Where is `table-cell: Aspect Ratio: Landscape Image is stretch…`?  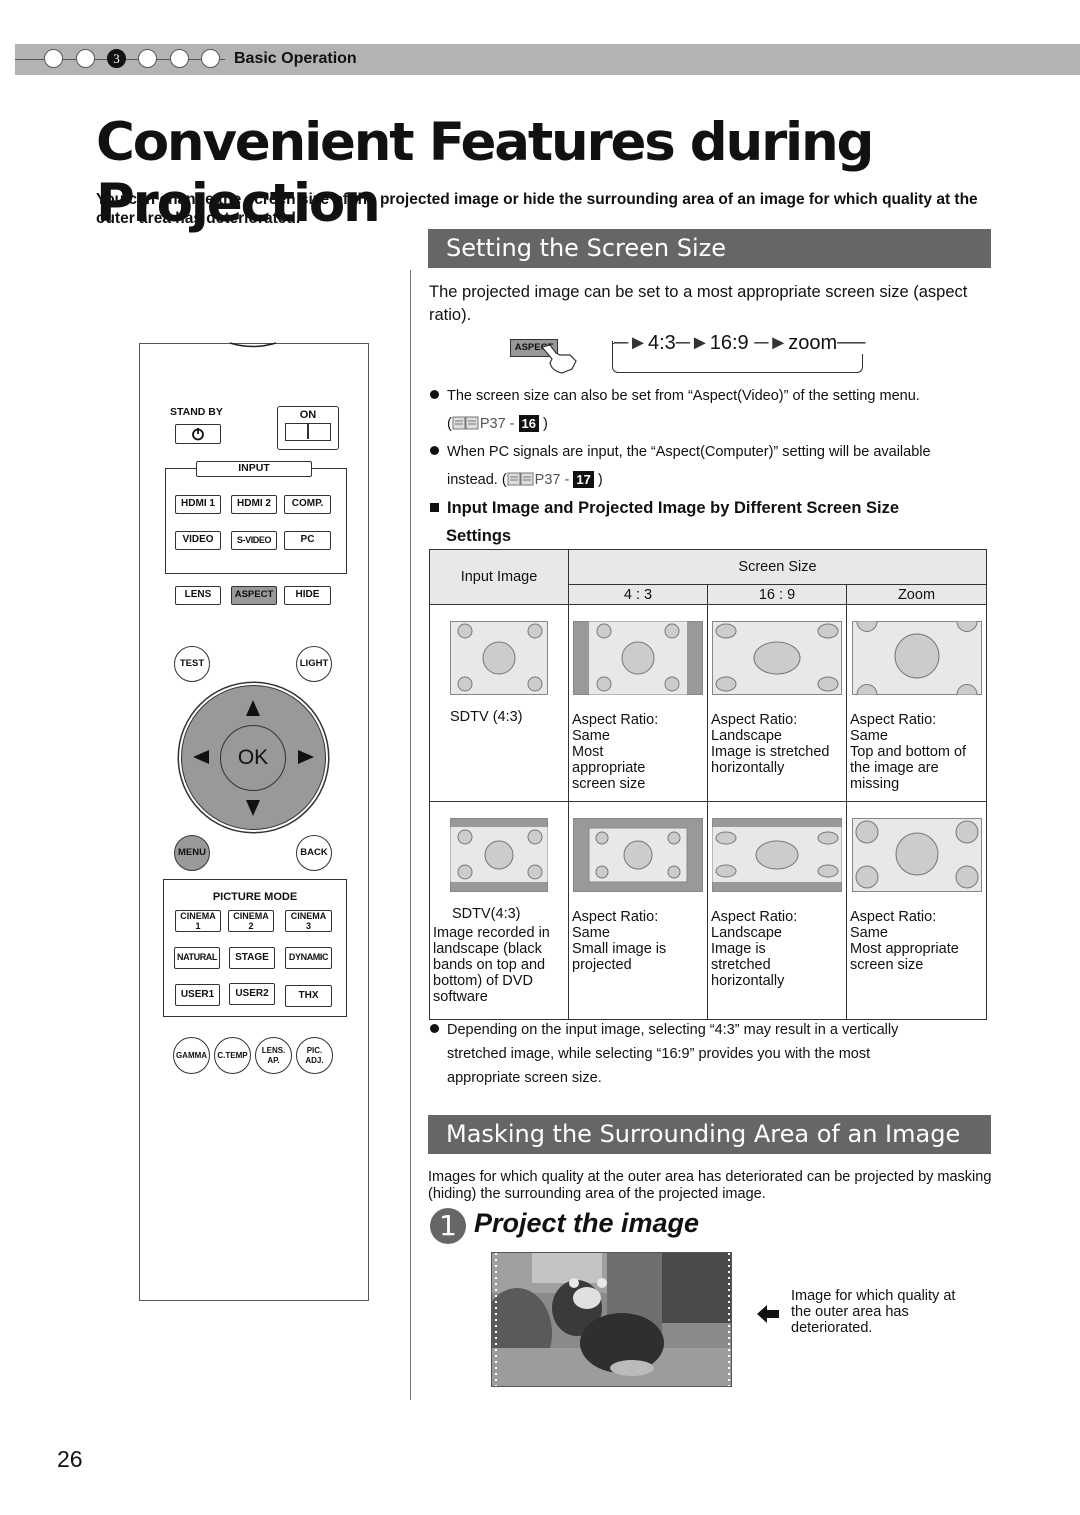
table-cell: Aspect Ratio: Landscape Image is stretch… is located at coordinates (777, 703).